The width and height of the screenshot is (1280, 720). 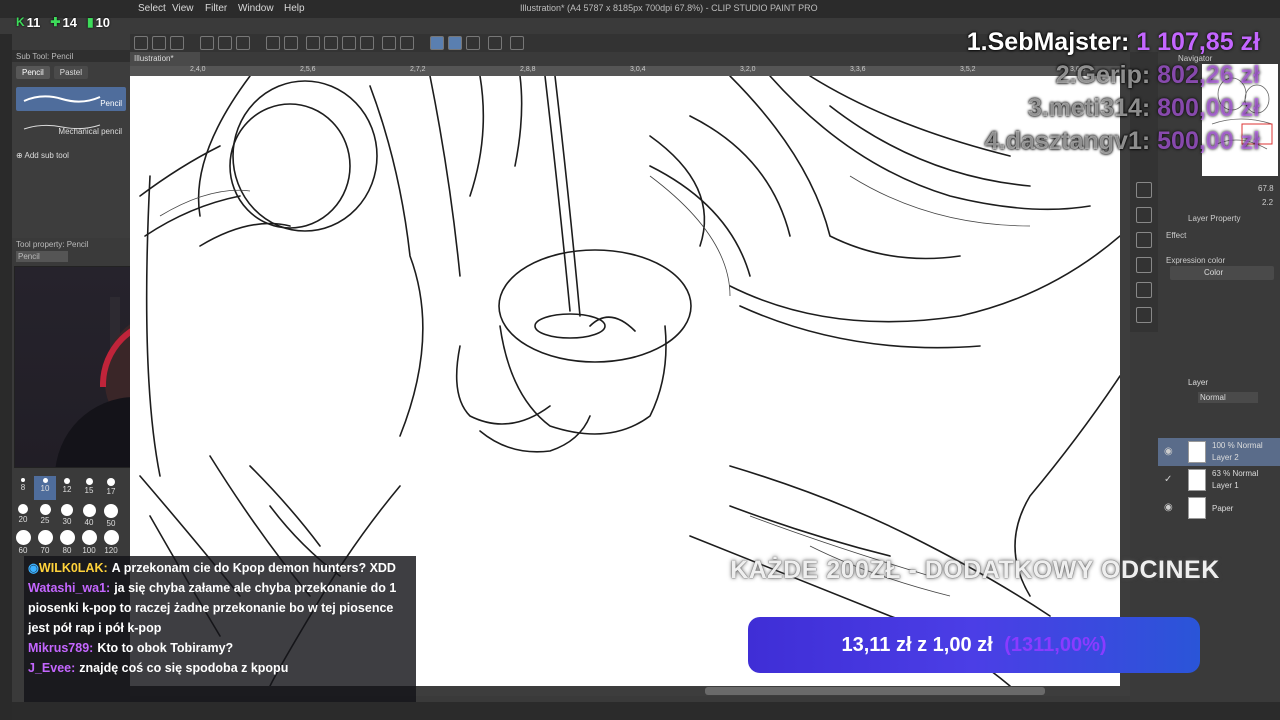 I want to click on crop-icon, so click(x=389, y=43).